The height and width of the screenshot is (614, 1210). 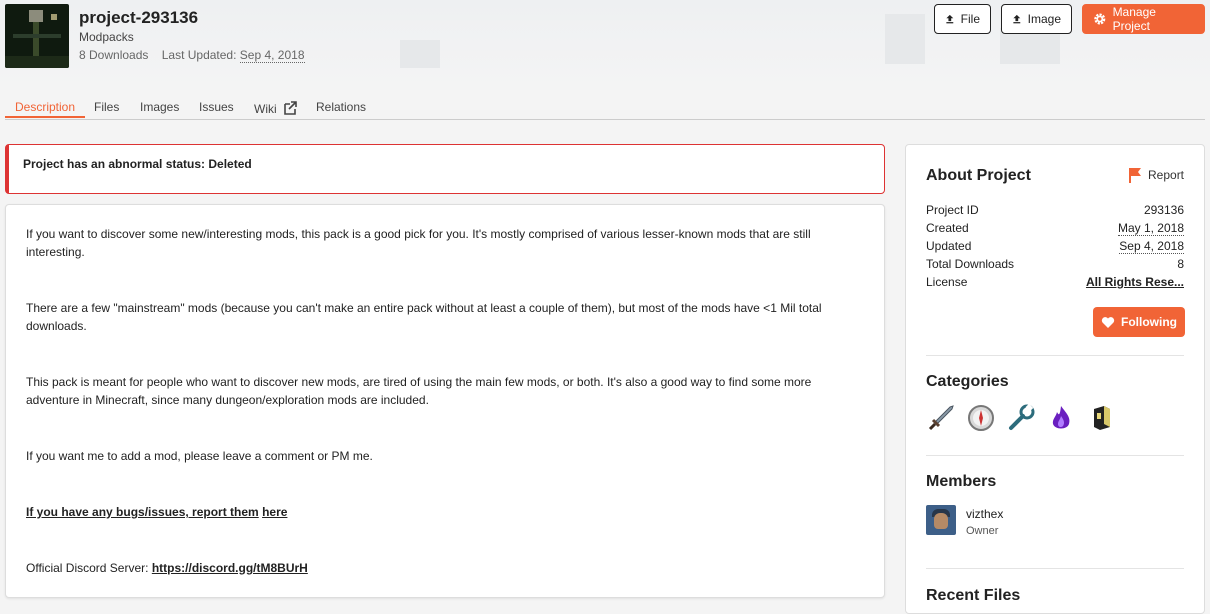 I want to click on tab-issues: Issues, so click(x=216, y=107).